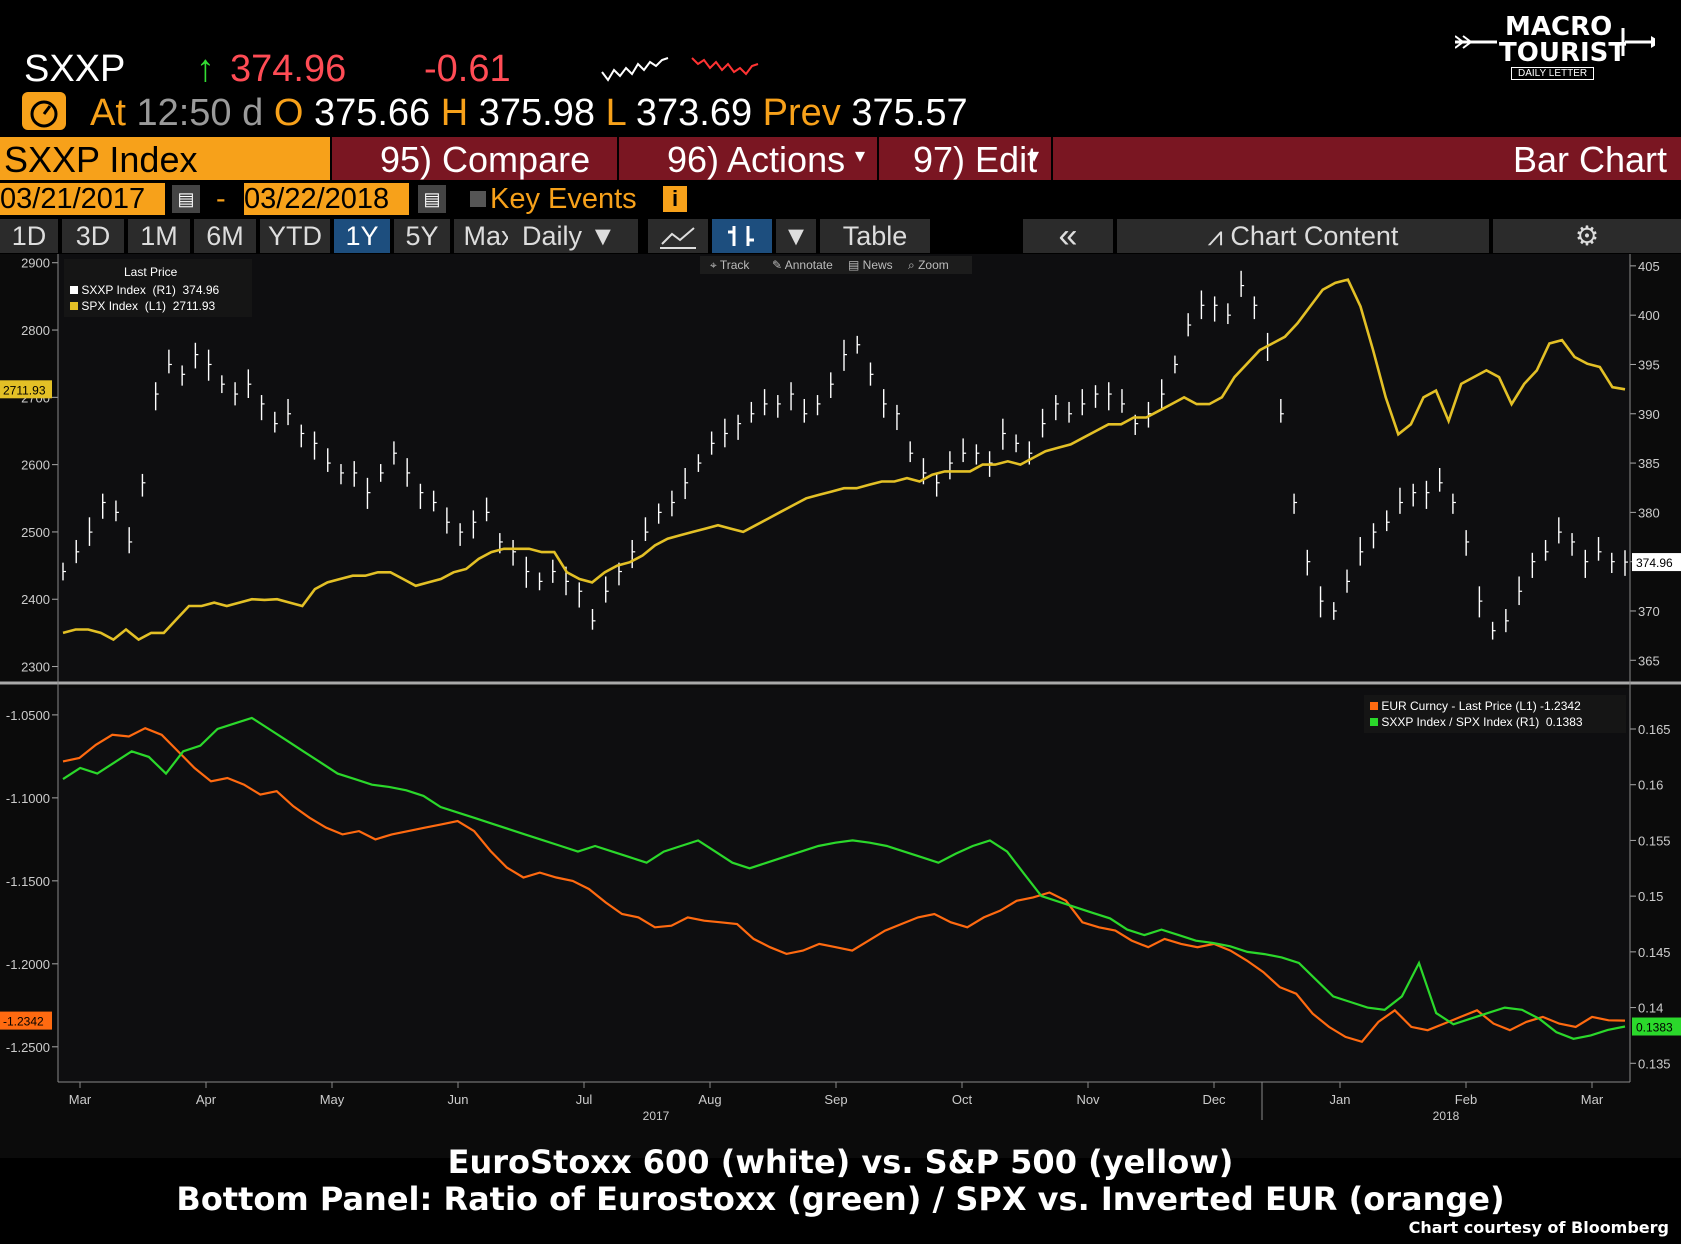  Describe the element at coordinates (458, 1099) in the screenshot. I see `x-tick-label: Jun` at that location.